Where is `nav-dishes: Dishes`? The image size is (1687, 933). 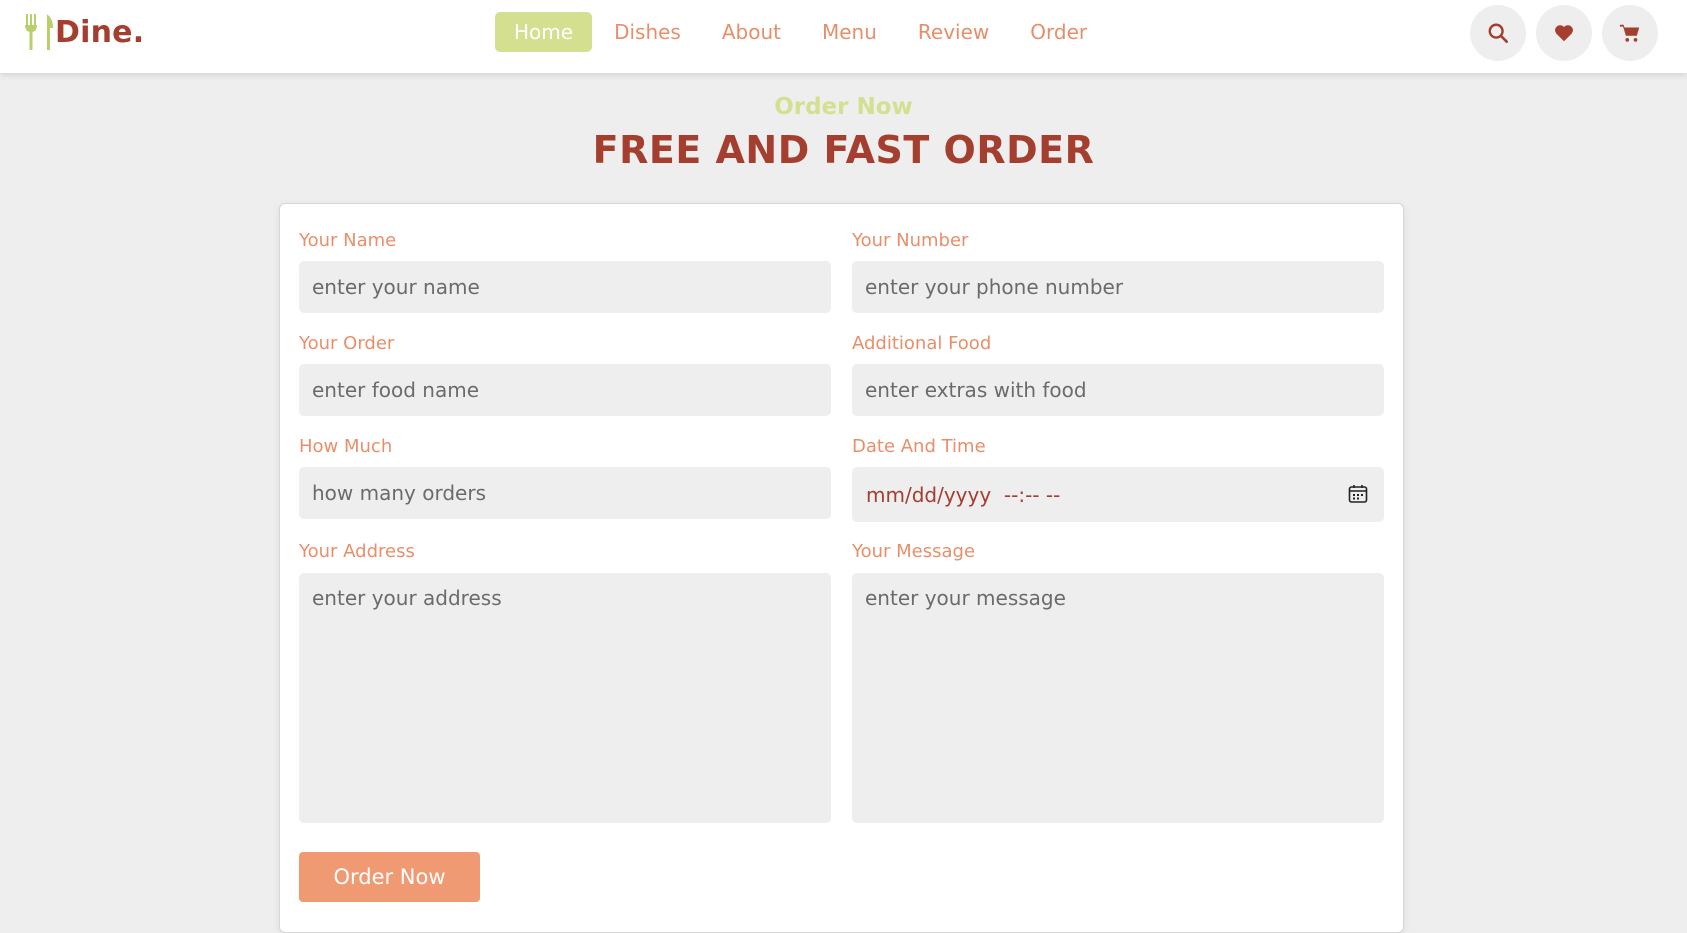
nav-dishes: Dishes is located at coordinates (647, 32).